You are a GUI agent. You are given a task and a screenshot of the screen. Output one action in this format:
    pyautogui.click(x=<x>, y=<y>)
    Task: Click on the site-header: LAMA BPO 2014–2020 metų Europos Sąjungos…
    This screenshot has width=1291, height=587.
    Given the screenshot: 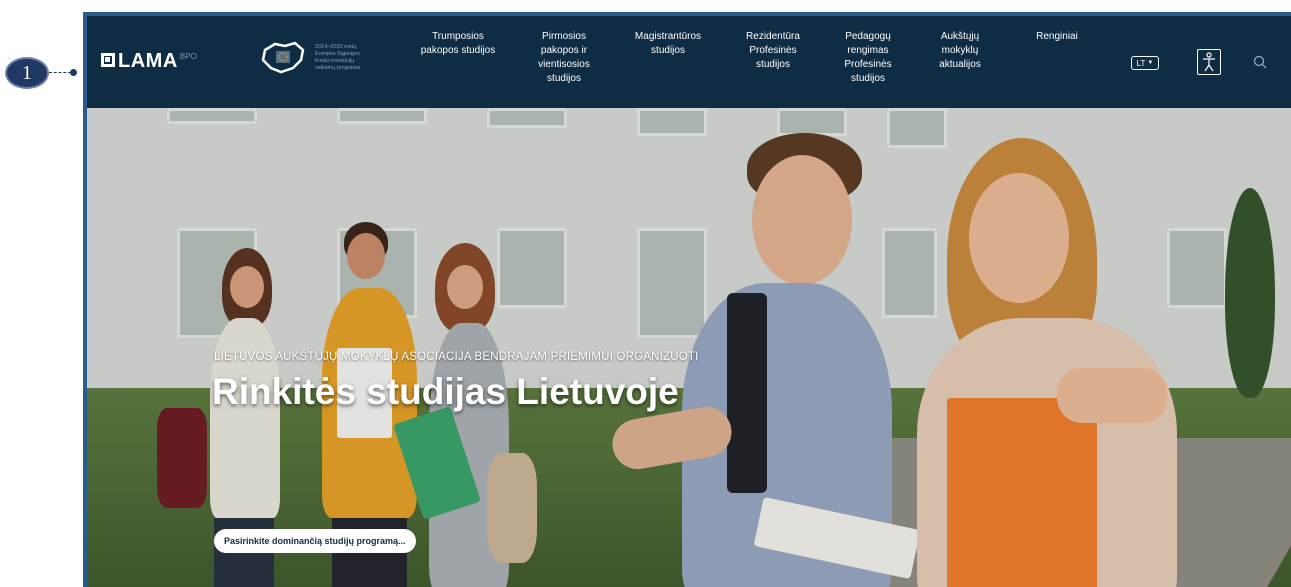 What is the action you would take?
    pyautogui.click(x=689, y=62)
    